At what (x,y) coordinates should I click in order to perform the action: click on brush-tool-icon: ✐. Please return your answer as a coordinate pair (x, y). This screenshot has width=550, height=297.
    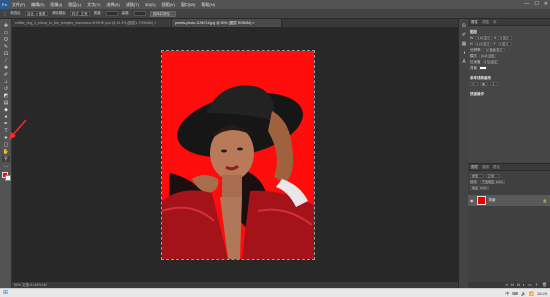
    Looking at the image, I should click on (6, 75).